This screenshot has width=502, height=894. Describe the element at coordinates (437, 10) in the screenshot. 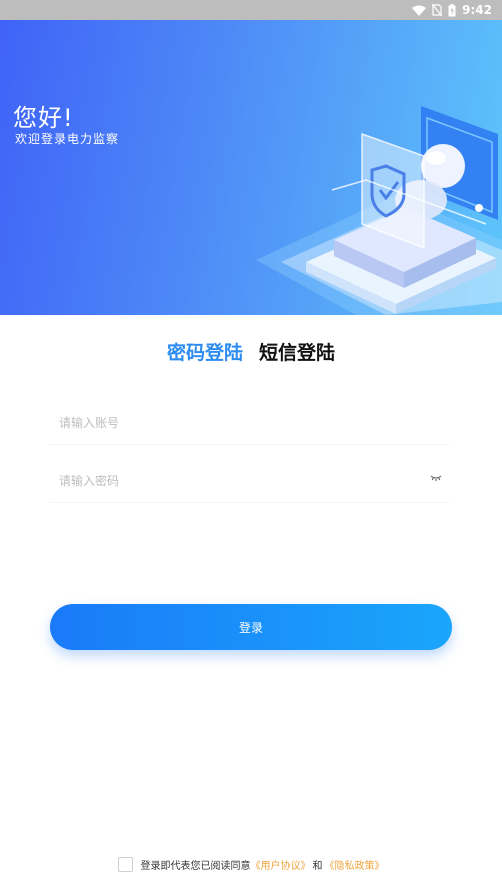

I see `no-sim-icon` at that location.